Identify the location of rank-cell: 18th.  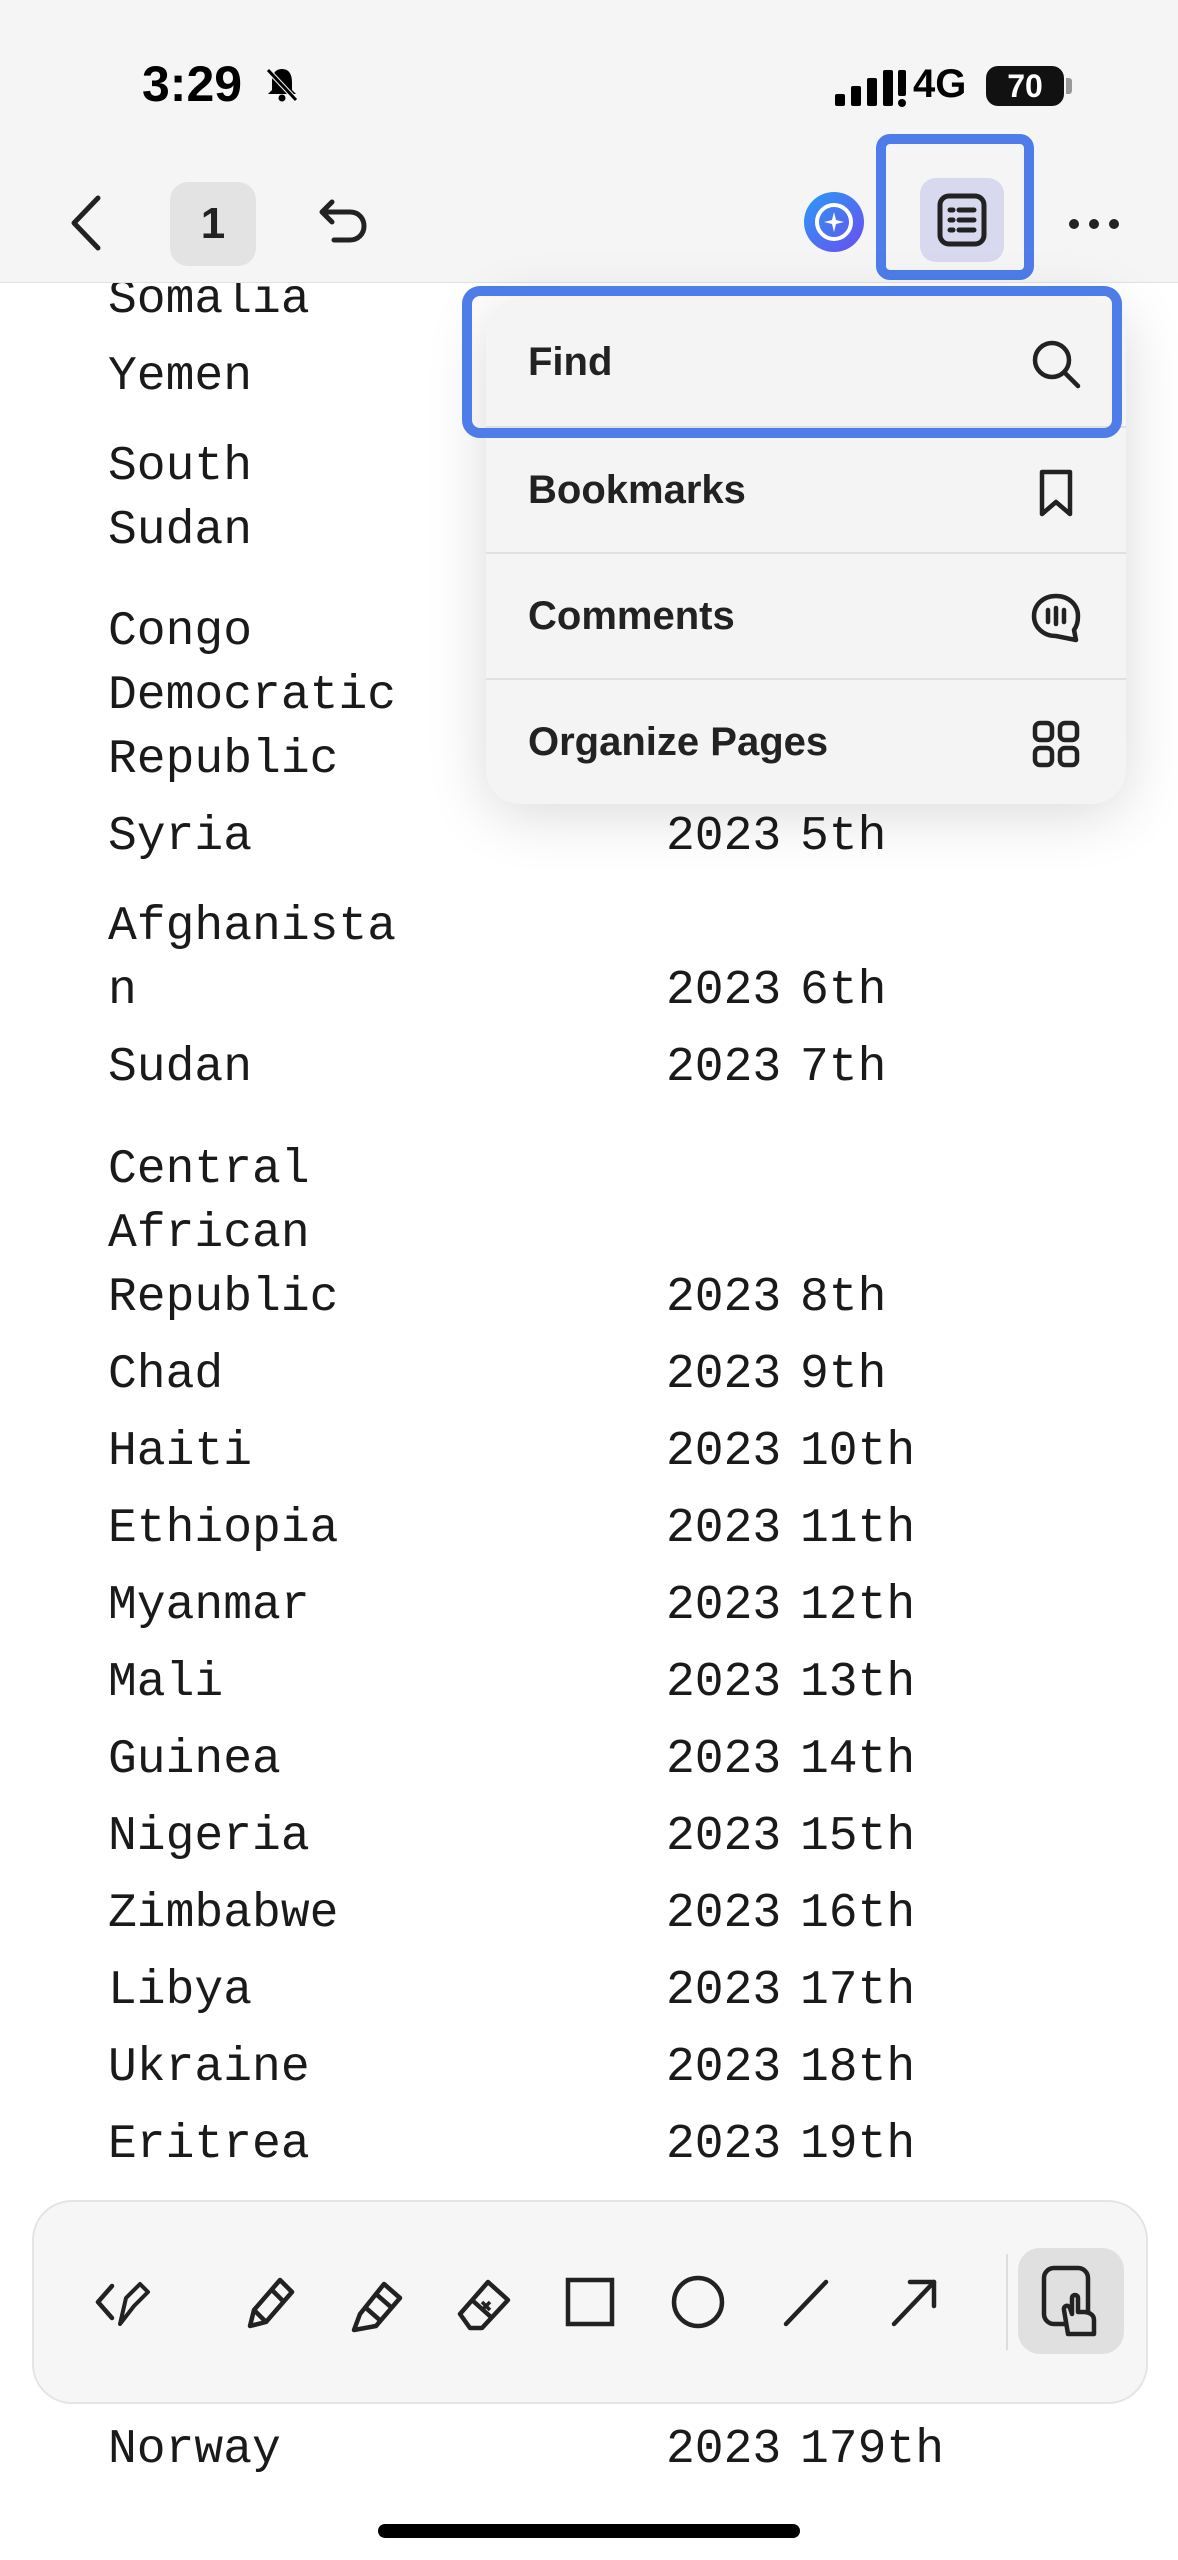
(858, 2068).